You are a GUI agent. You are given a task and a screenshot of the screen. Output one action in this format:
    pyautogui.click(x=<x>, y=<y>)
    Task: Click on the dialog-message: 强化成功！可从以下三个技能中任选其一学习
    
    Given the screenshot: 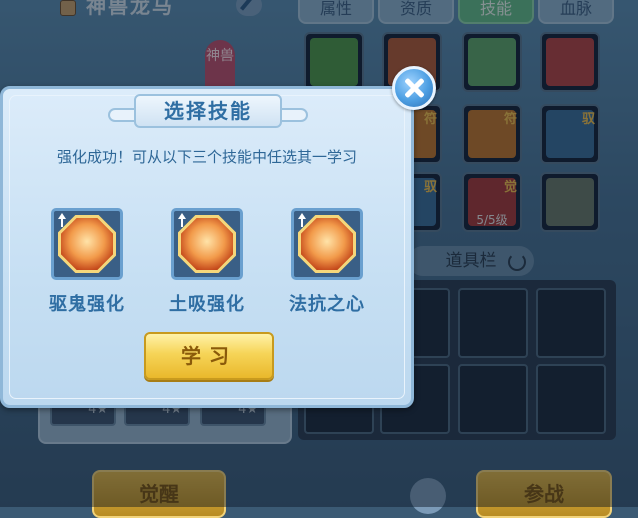 What is the action you would take?
    pyautogui.click(x=206, y=157)
    